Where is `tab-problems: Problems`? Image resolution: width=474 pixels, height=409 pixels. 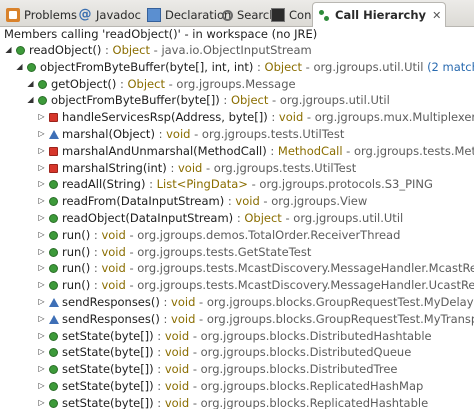 tab-problems: Problems is located at coordinates (39, 15).